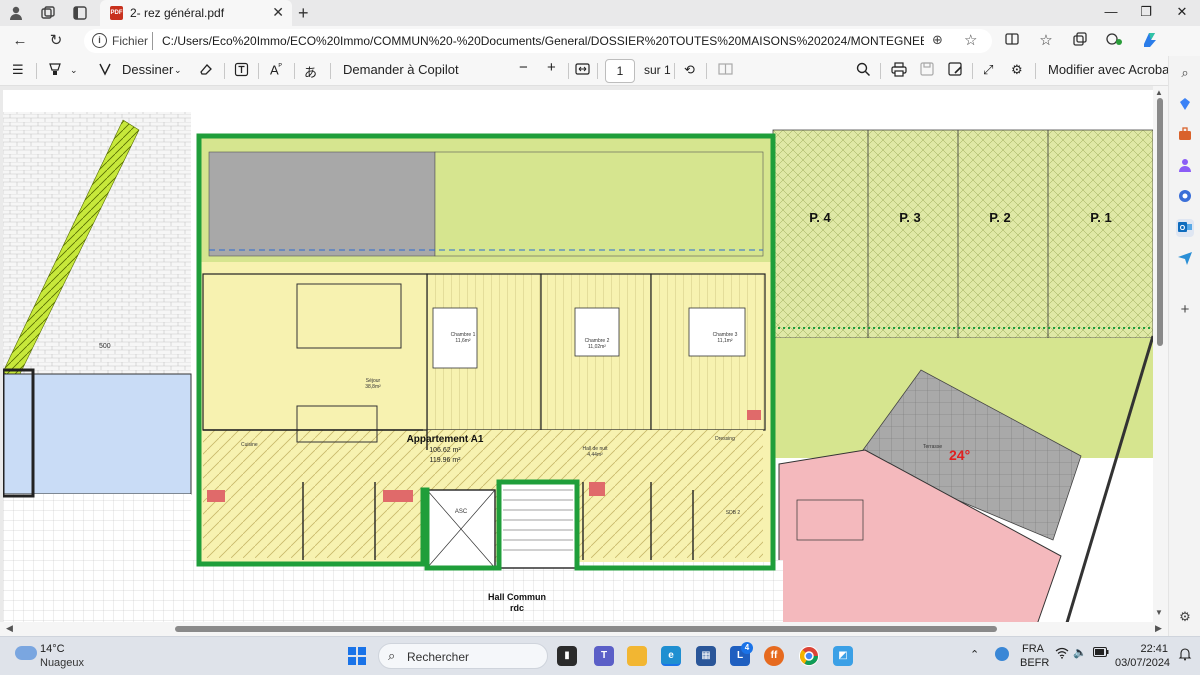  I want to click on copilot-icon, so click(1150, 40).